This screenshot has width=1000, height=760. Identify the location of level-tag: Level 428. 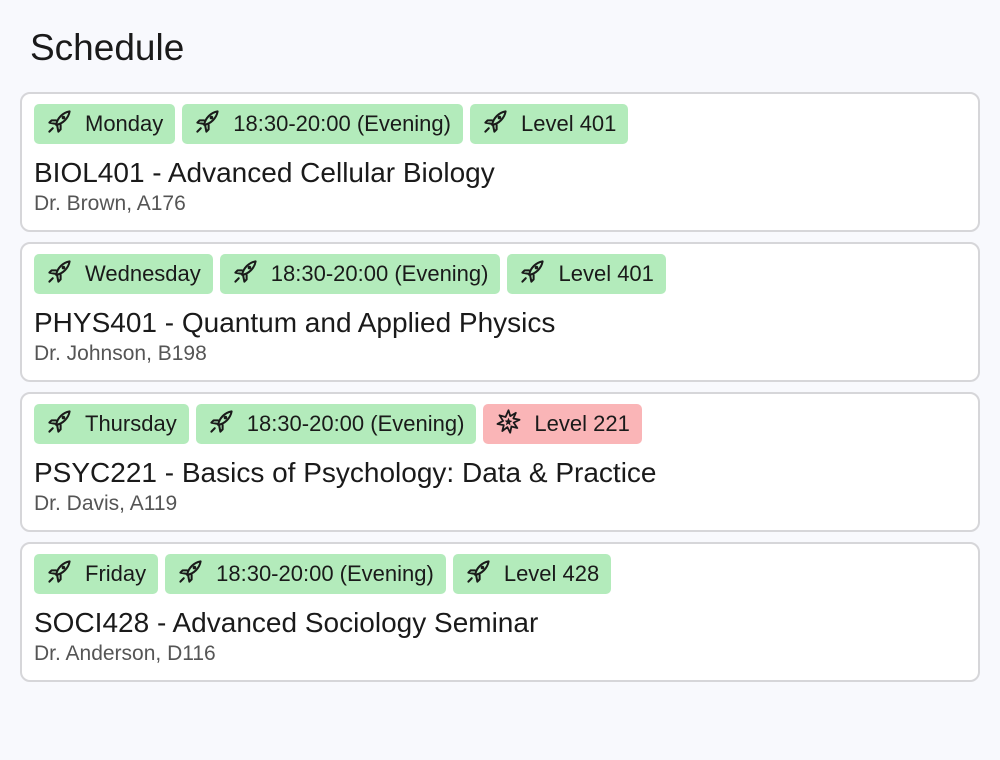
(532, 574).